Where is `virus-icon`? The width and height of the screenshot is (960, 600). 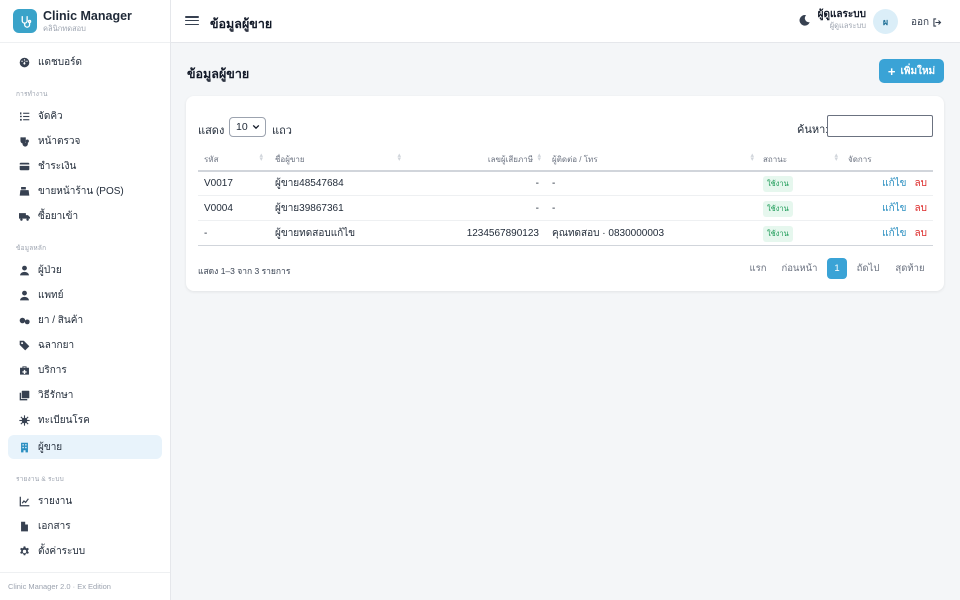 virus-icon is located at coordinates (24, 420).